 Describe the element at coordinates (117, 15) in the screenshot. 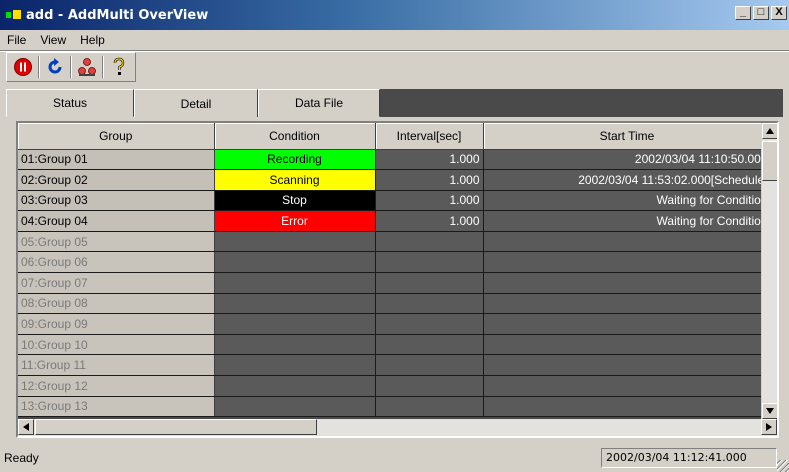

I see `window-title: add - AddMulti OverView` at that location.